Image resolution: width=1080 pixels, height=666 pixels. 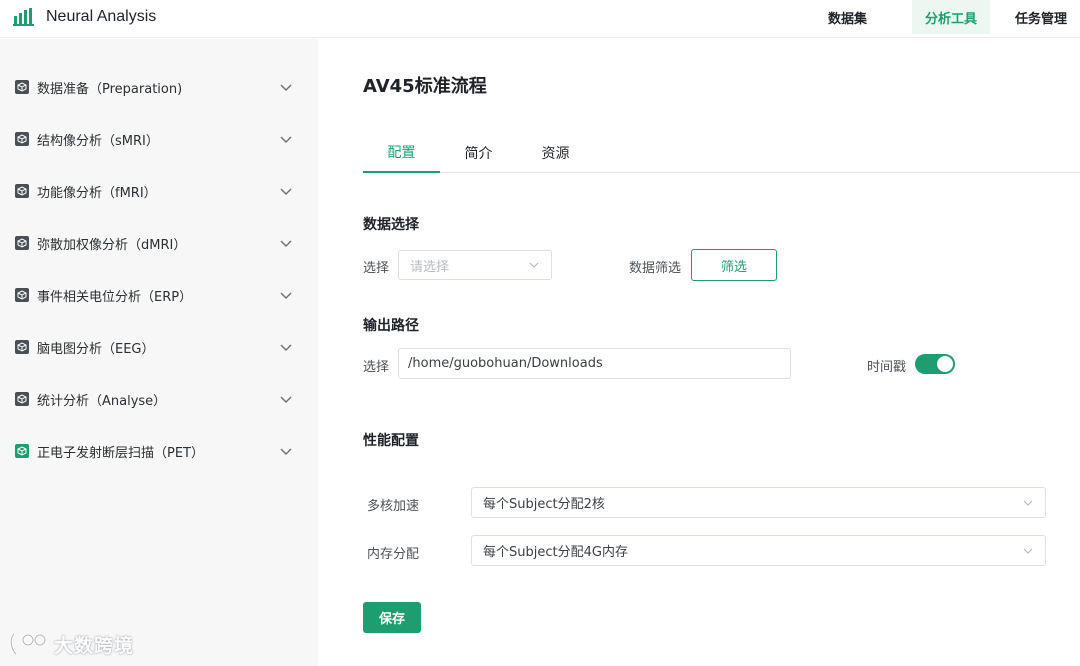 I want to click on tab-resources: 资源, so click(x=555, y=152).